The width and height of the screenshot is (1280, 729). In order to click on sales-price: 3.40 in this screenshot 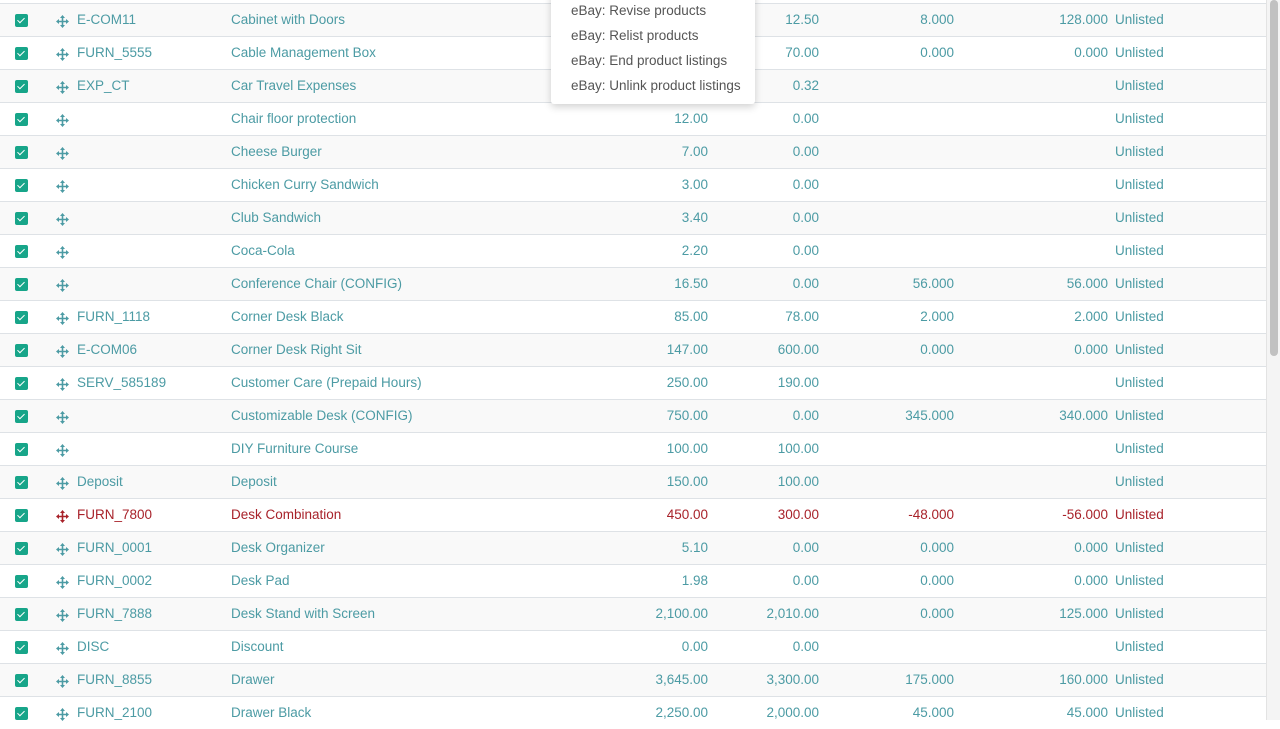, I will do `click(694, 217)`.